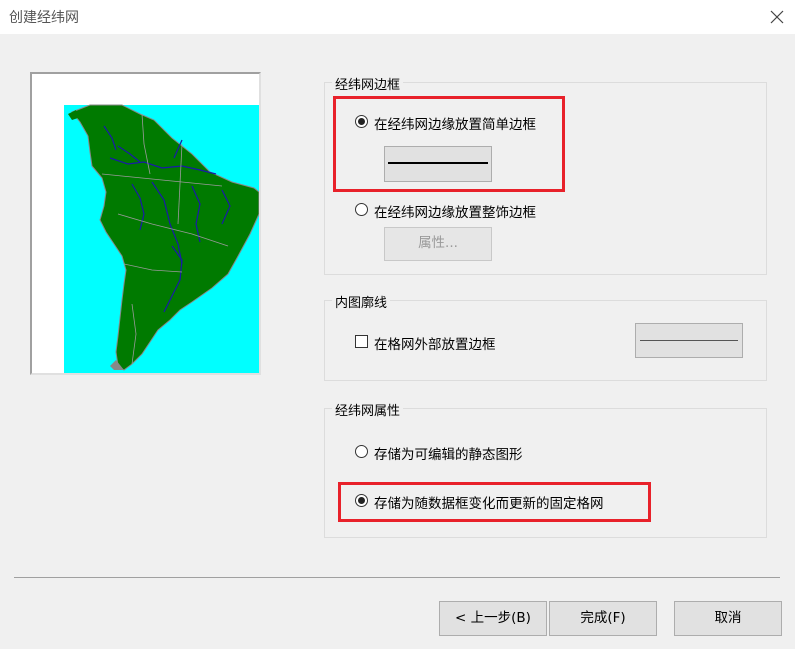  What do you see at coordinates (449, 144) in the screenshot?
I see `highlight-simple-border` at bounding box center [449, 144].